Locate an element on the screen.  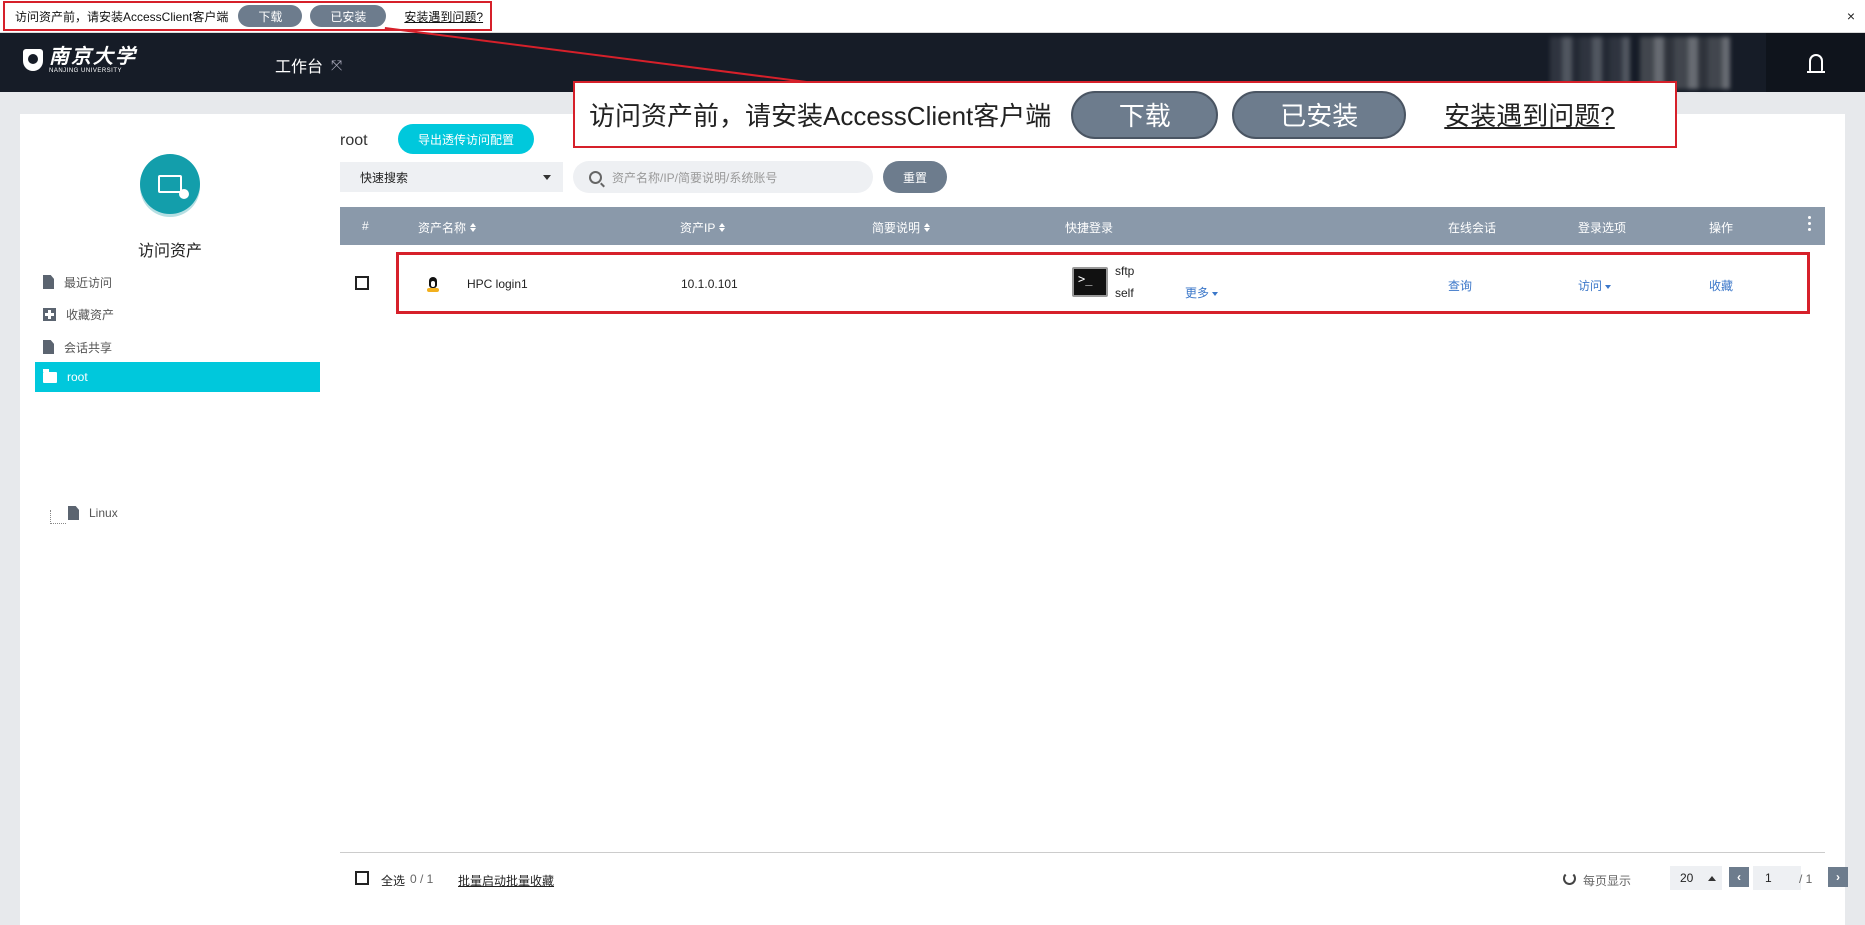
logo-english-text: NANJING UNIVERSITY is located at coordinates (86, 71).